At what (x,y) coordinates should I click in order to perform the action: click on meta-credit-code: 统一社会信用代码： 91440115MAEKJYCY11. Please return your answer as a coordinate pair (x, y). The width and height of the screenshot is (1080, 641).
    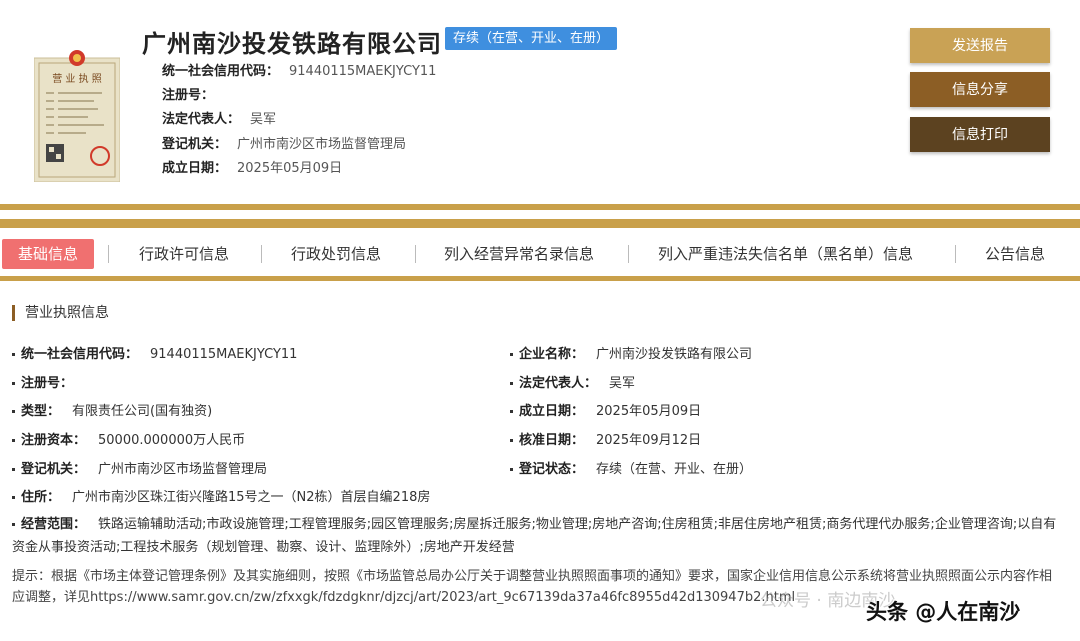
    Looking at the image, I should click on (299, 69).